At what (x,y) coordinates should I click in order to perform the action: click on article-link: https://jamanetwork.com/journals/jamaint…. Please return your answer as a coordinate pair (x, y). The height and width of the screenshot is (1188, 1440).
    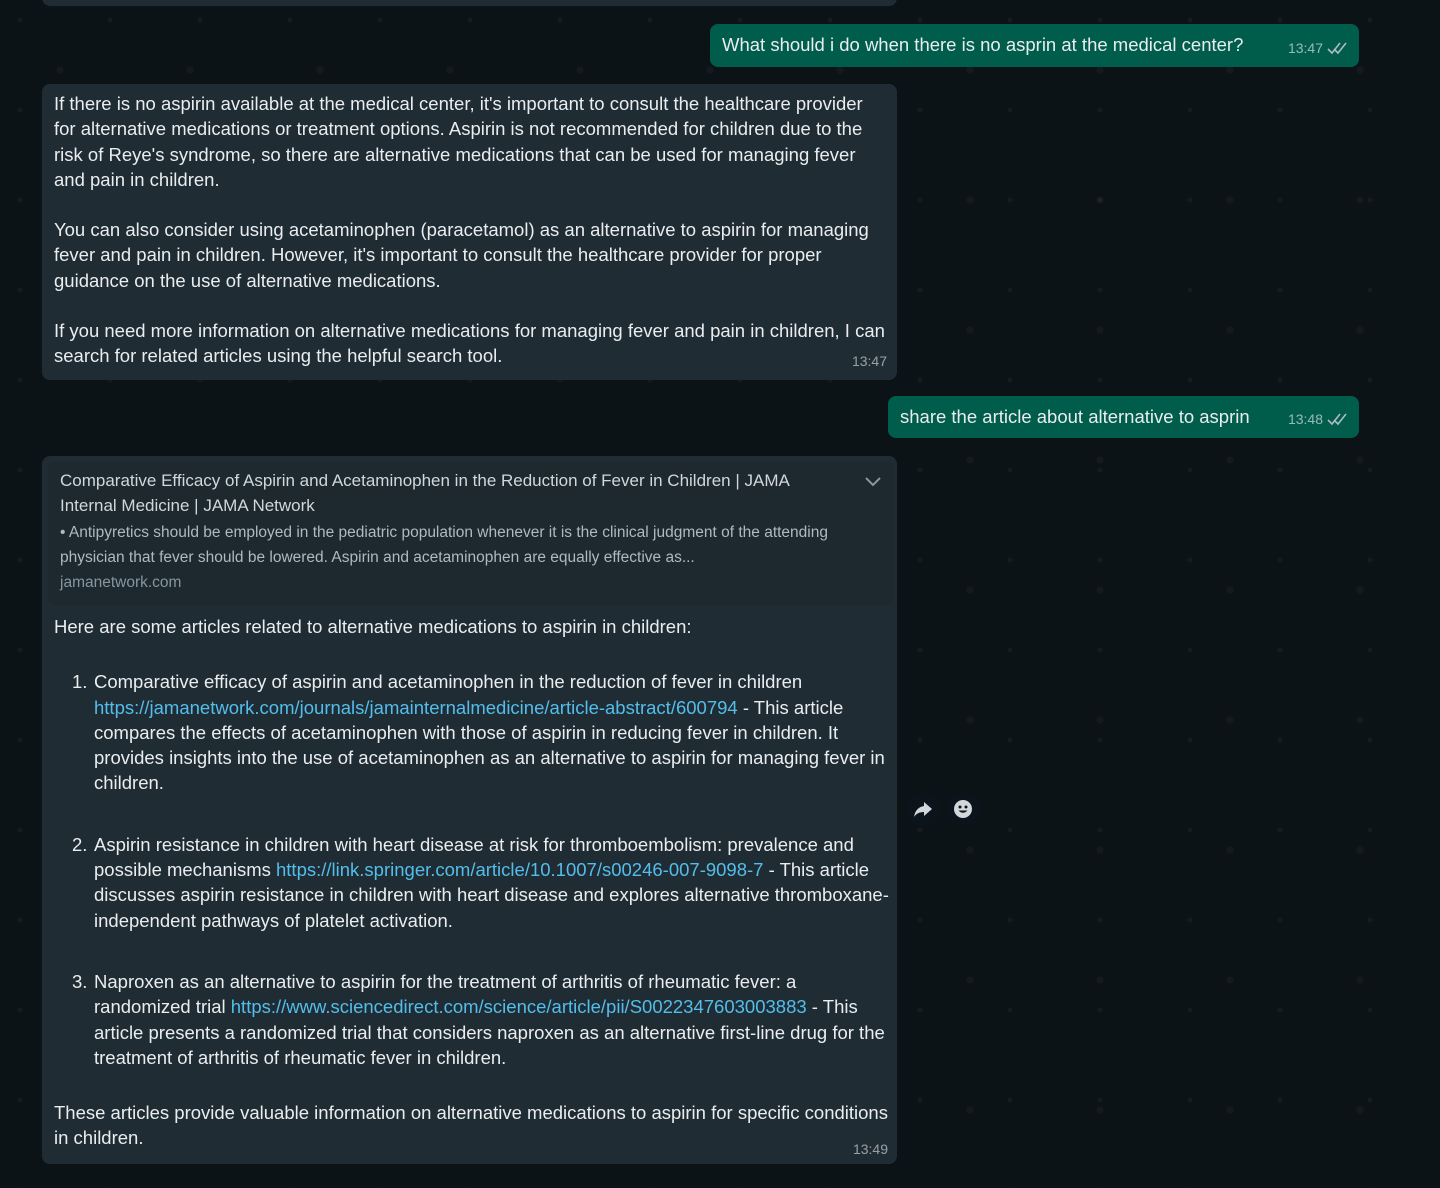
    Looking at the image, I should click on (416, 707).